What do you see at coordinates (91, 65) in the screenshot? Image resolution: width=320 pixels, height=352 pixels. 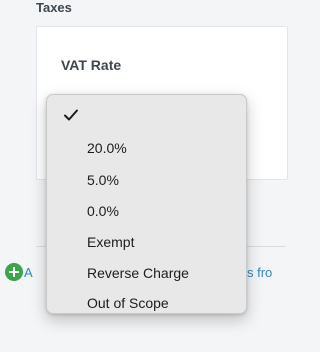 I see `vat-rate-label: VAT Rate` at bounding box center [91, 65].